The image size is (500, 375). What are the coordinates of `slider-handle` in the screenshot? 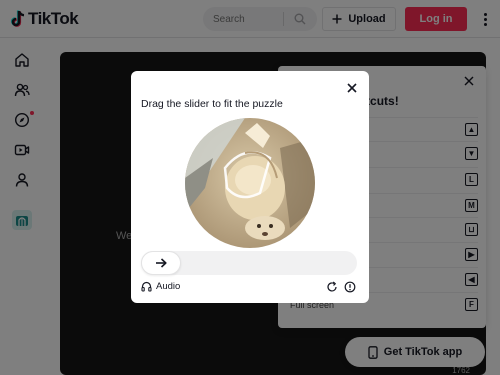 It's located at (161, 263).